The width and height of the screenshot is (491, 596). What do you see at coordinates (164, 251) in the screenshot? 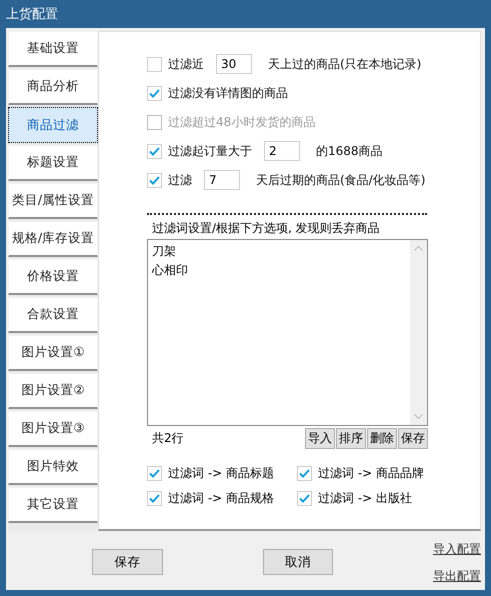
I see `list-line: 刀架` at bounding box center [164, 251].